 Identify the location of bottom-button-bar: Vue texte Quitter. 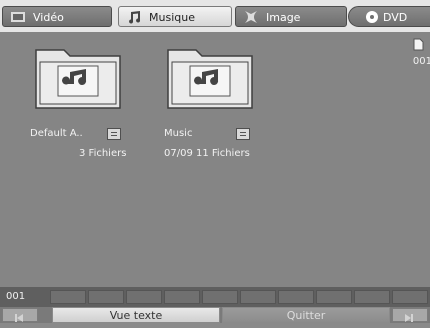
(215, 315).